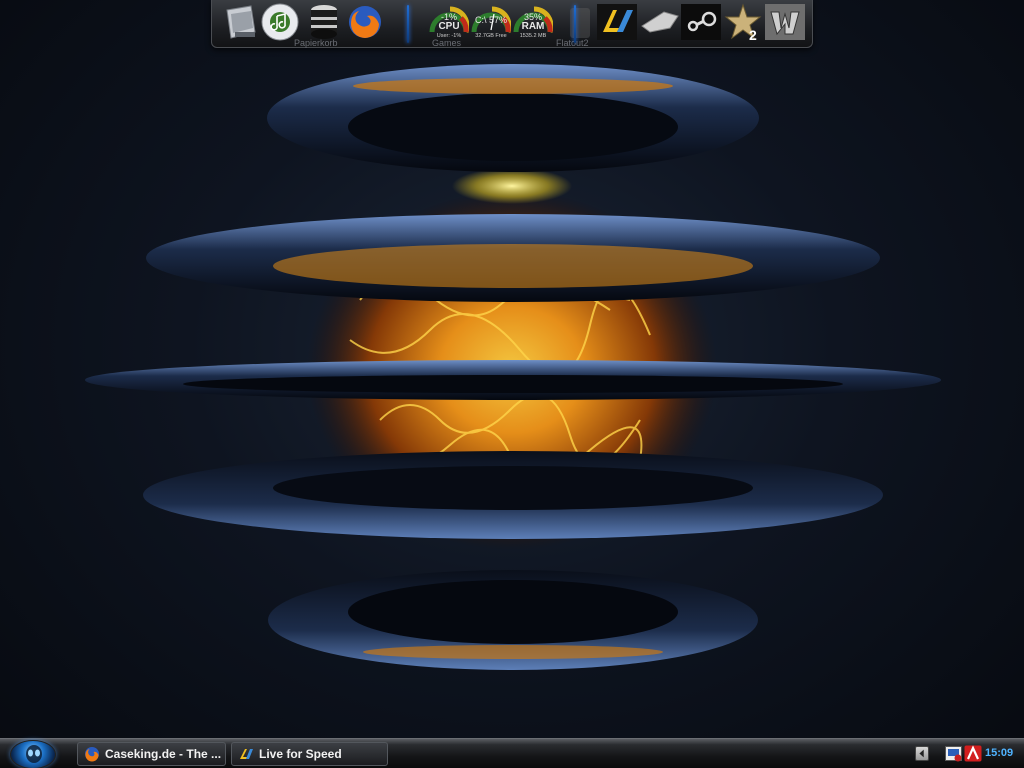 This screenshot has width=1024, height=768. What do you see at coordinates (572, 43) in the screenshot?
I see `flatout2-caption: Flatout2` at bounding box center [572, 43].